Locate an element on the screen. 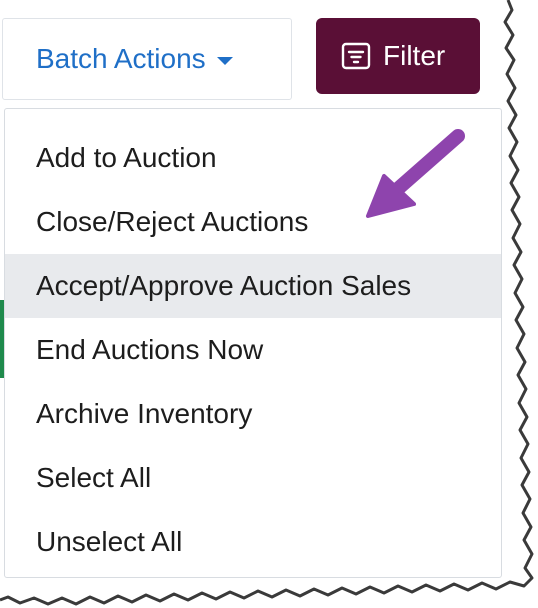 This screenshot has height=608, width=538. menu-item-accept-approve-auction-sales: Accept/Approve Auction Sales is located at coordinates (253, 286).